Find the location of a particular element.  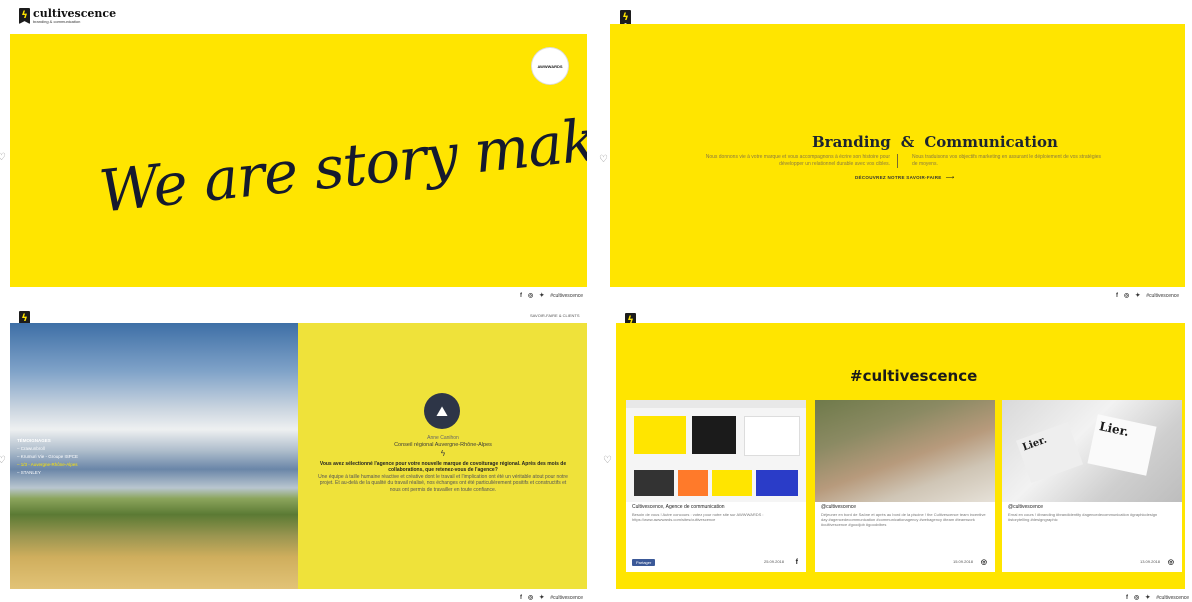

brand-logo: ϟ cultivescence branding & communication is located at coordinates (67, 16).